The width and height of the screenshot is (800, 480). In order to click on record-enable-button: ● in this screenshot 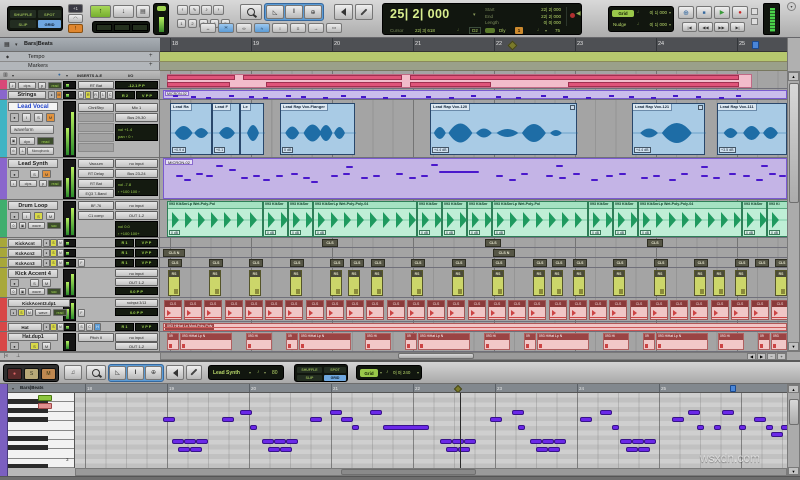, I will do `click(46, 243)`.